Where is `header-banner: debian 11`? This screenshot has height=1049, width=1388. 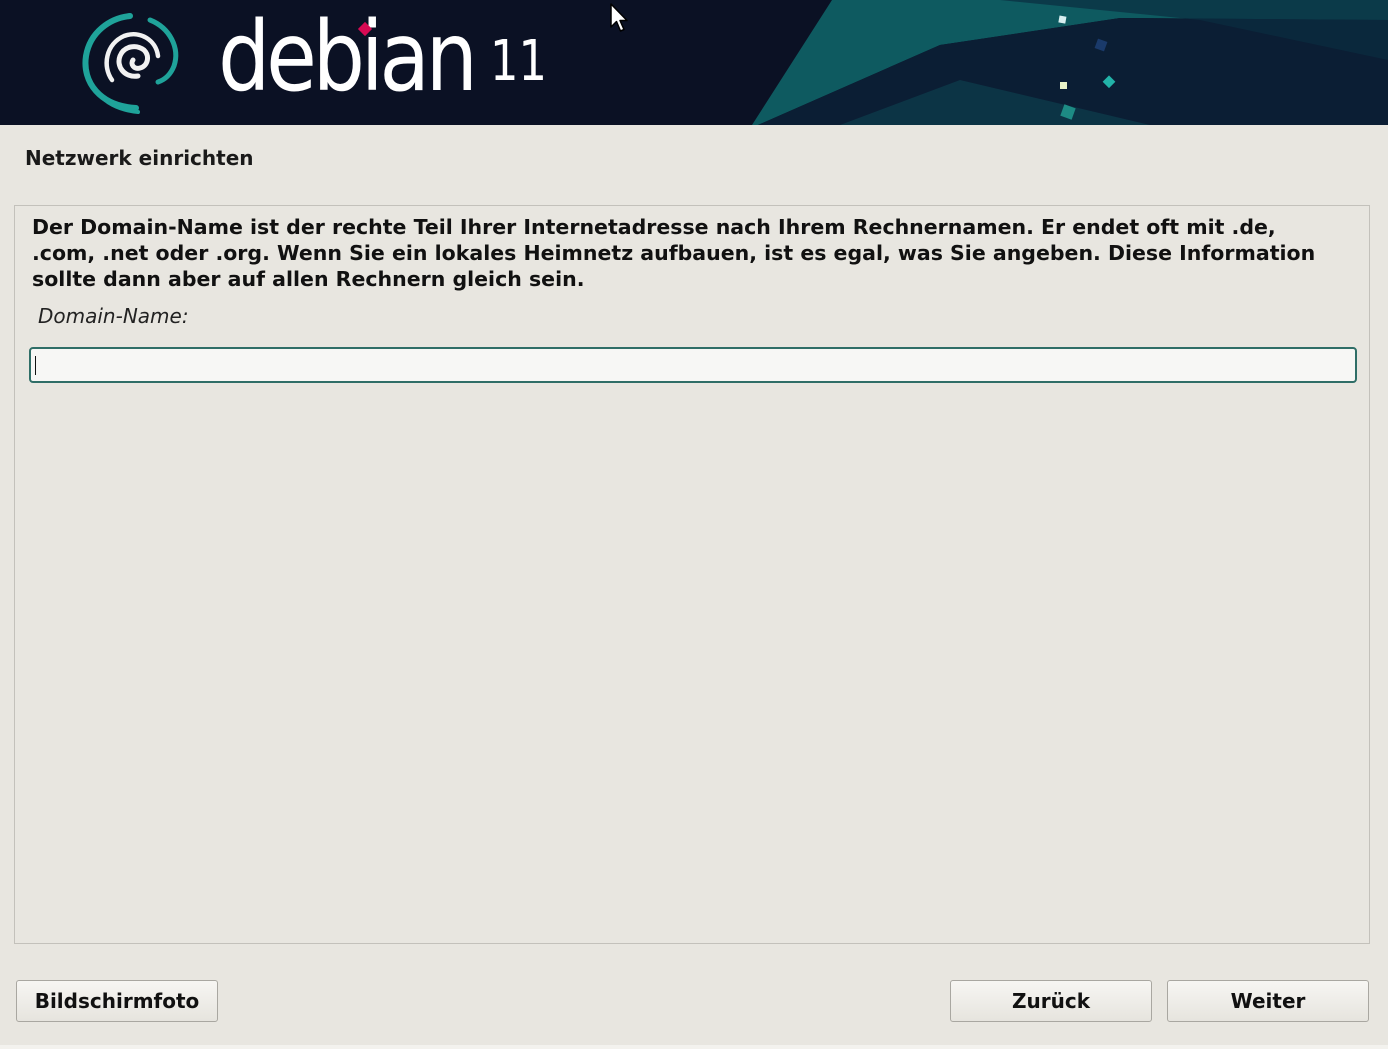 header-banner: debian 11 is located at coordinates (694, 62).